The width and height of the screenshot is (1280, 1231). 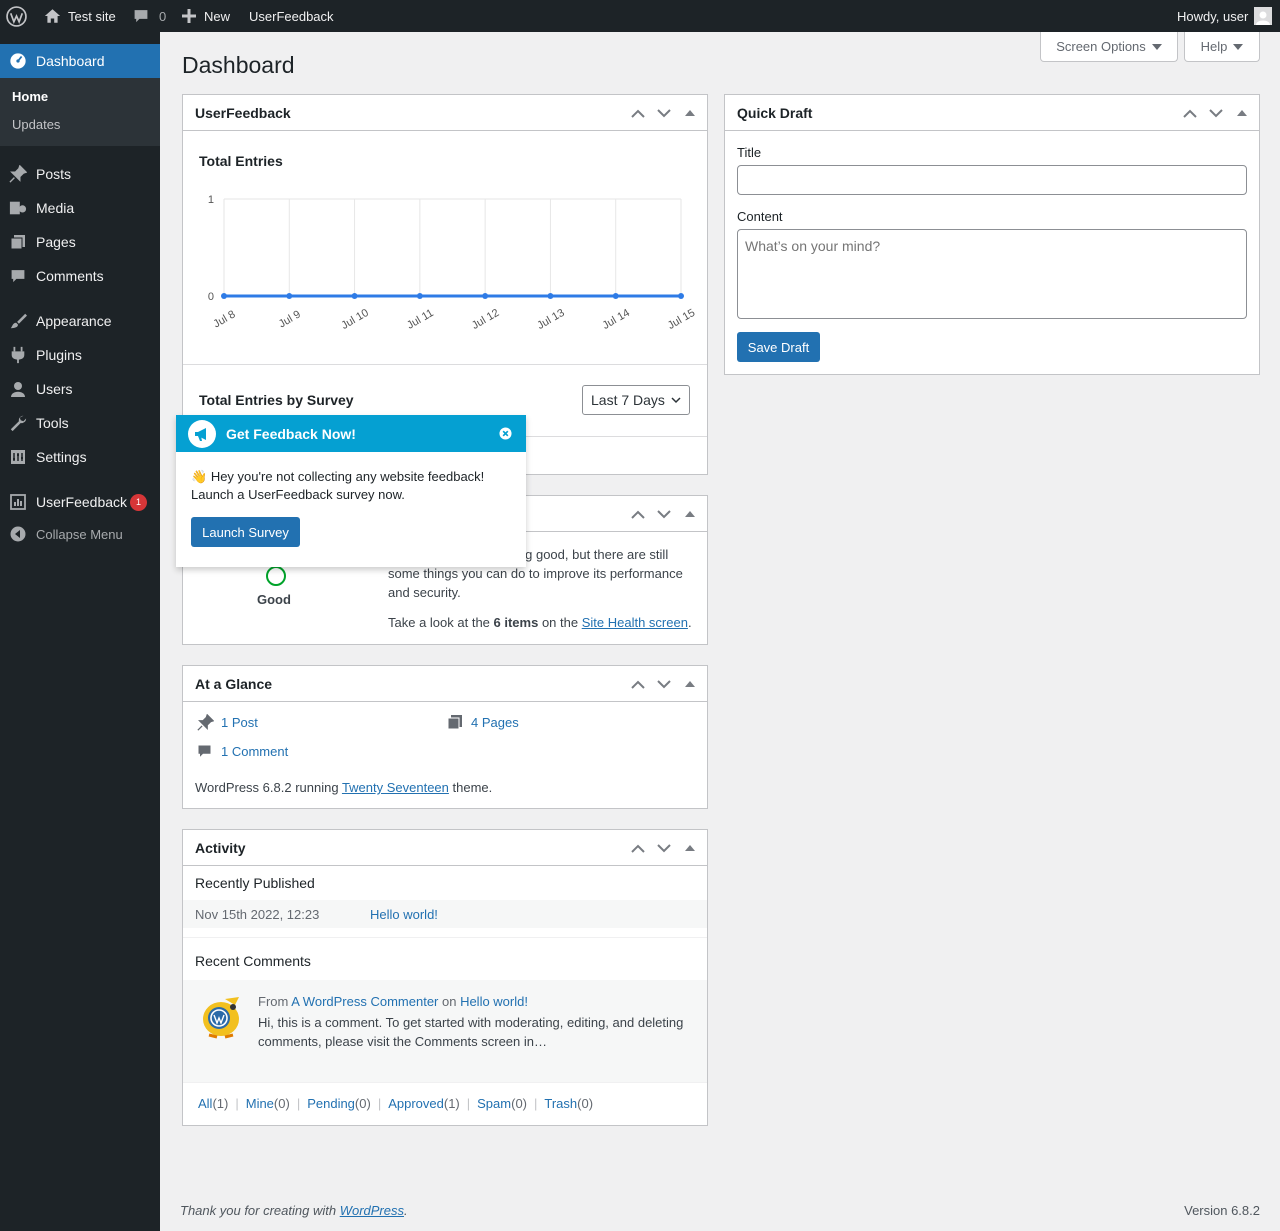 What do you see at coordinates (18, 389) in the screenshot?
I see `user-icon` at bounding box center [18, 389].